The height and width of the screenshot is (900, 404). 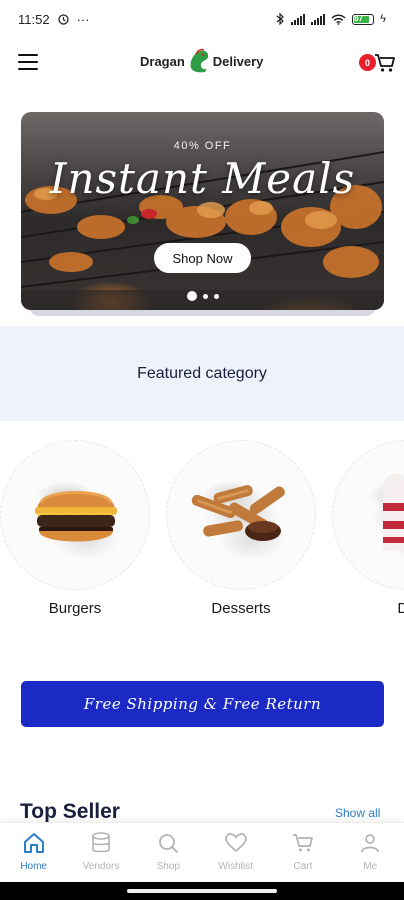 What do you see at coordinates (318, 19) in the screenshot?
I see `cell-signal-2-icon` at bounding box center [318, 19].